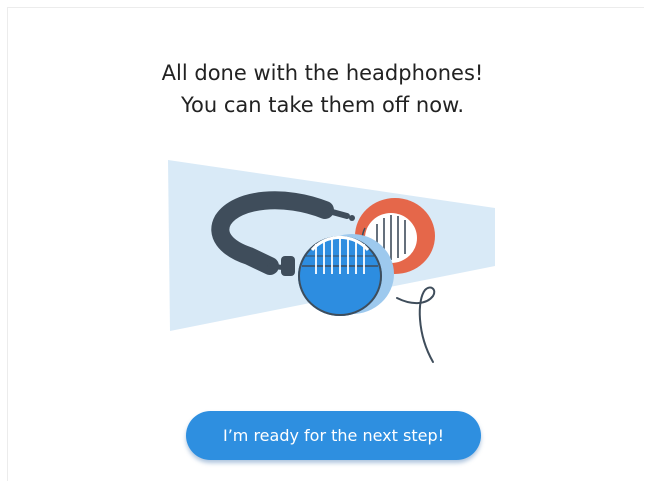  Describe the element at coordinates (416, 324) in the screenshot. I see `headphone-cable` at that location.